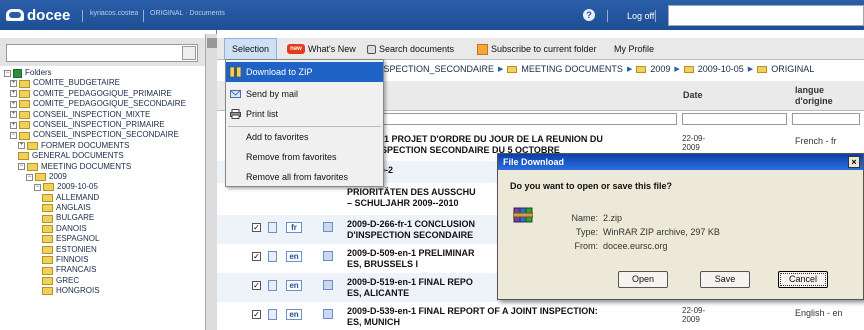  Describe the element at coordinates (104, 187) in the screenshot. I see `tree-node: − 2009-10-05` at that location.